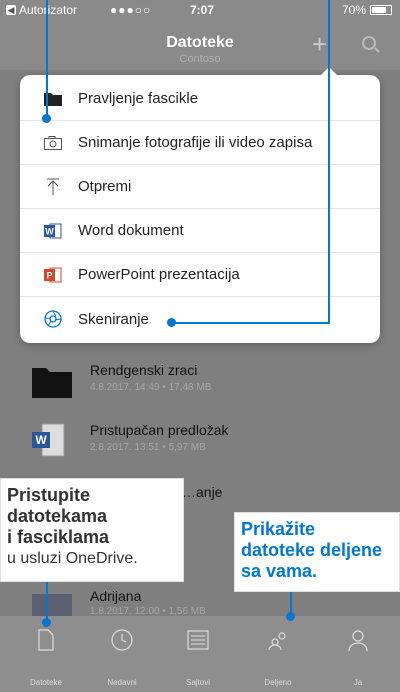  What do you see at coordinates (53, 319) in the screenshot?
I see `scan-icon` at bounding box center [53, 319].